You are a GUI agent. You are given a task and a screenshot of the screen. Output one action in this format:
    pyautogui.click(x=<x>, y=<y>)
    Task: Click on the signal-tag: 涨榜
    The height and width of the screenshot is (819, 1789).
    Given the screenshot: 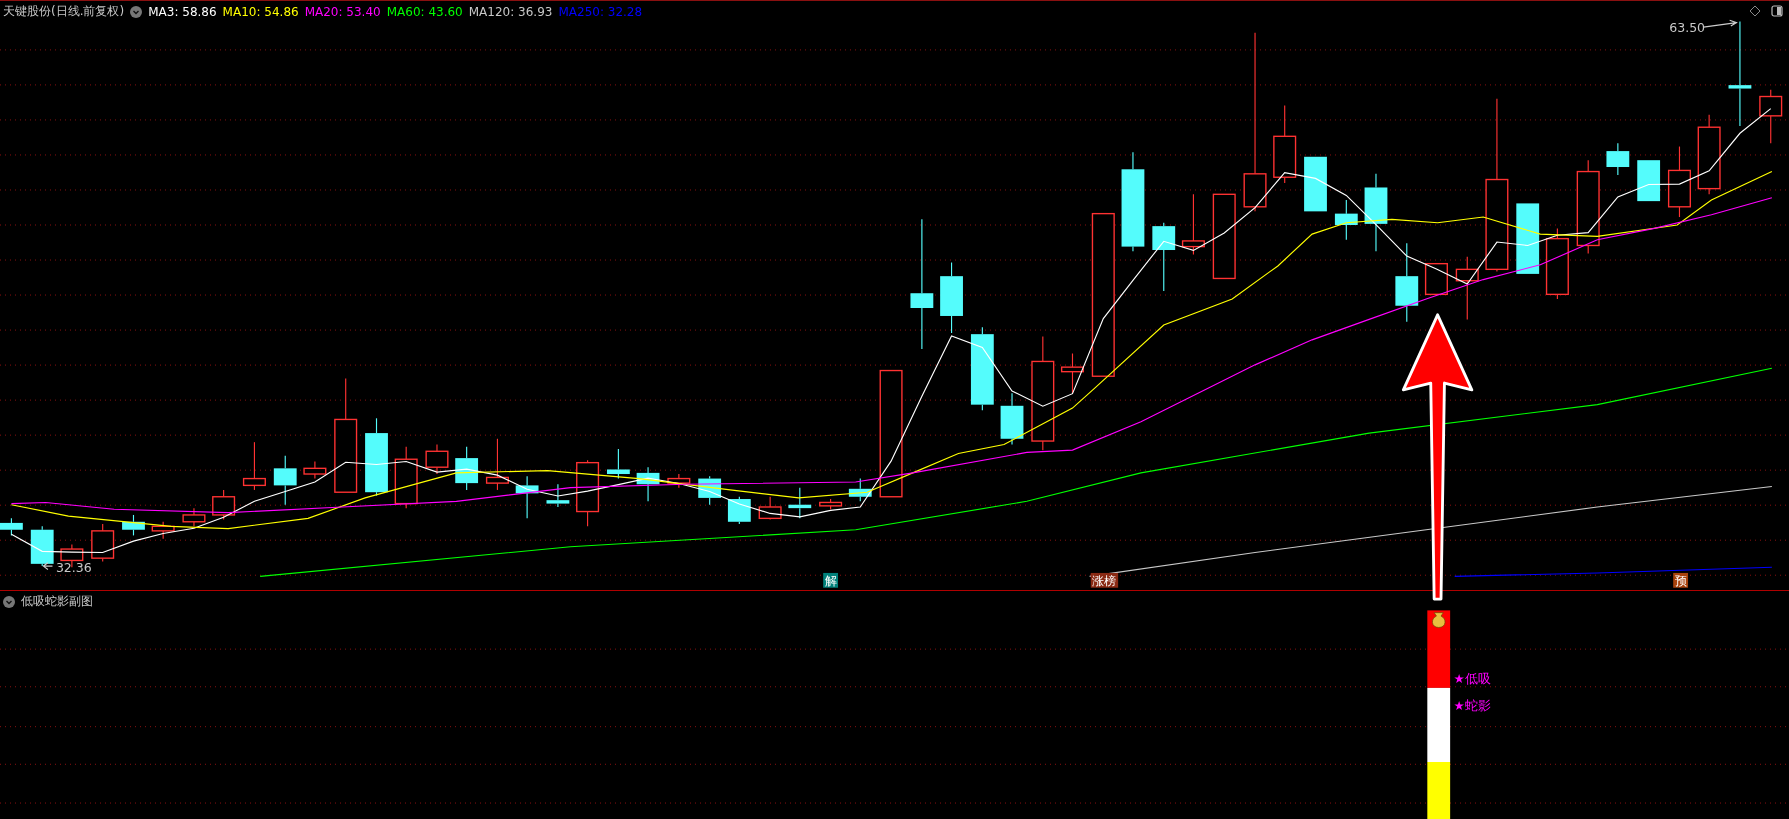 What is the action you would take?
    pyautogui.click(x=1104, y=580)
    